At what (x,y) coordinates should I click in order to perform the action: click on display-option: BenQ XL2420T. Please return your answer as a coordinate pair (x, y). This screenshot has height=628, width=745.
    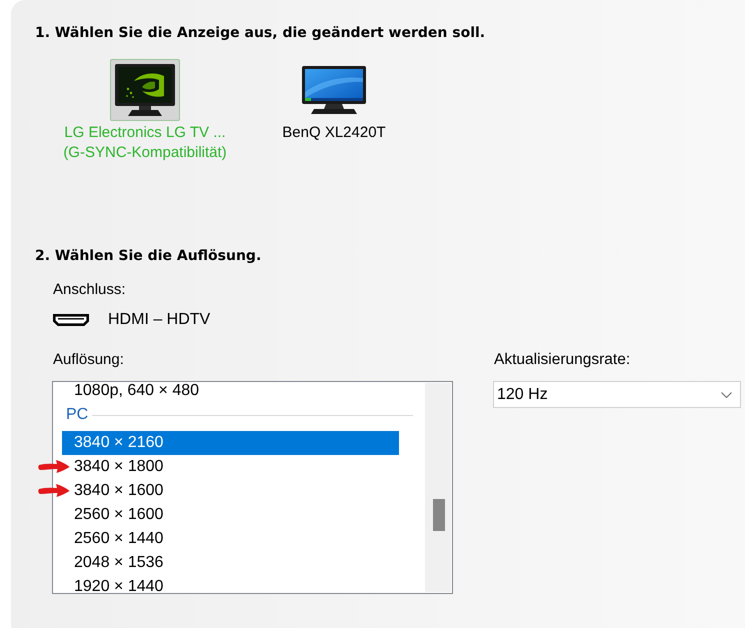
    Looking at the image, I should click on (334, 101).